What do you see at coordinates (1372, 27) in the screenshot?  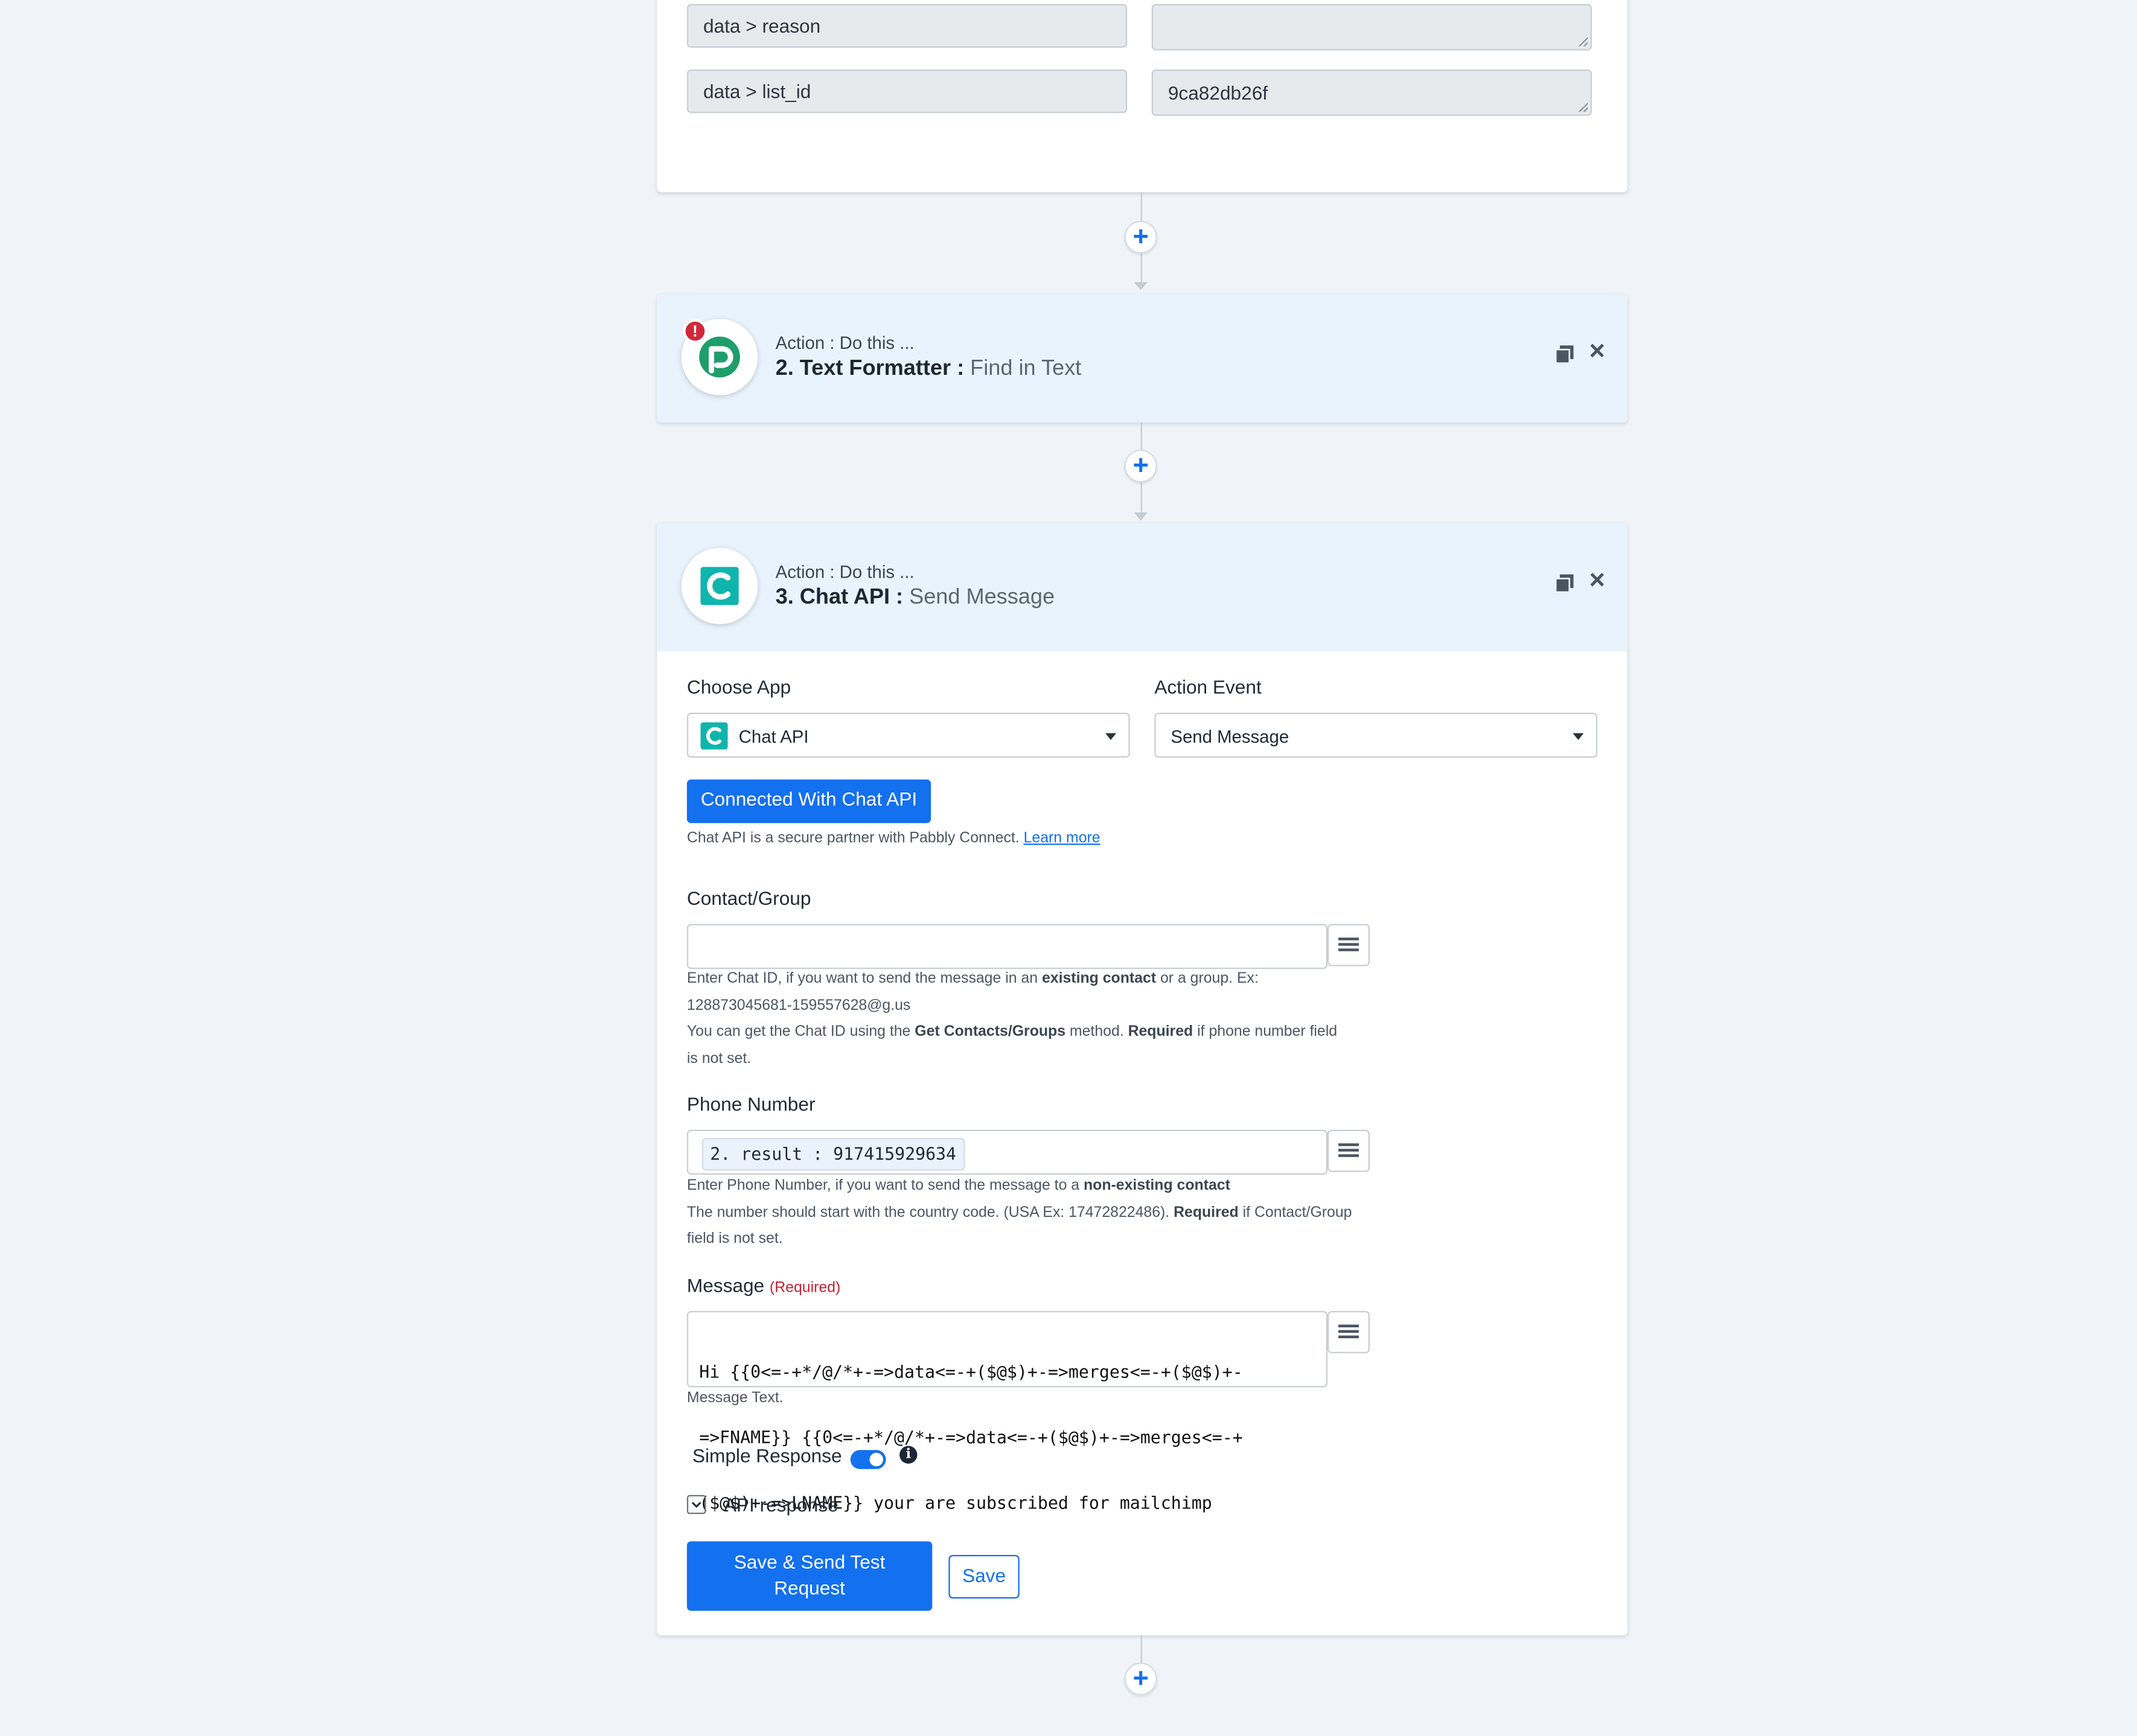 I see `mapping-value-field` at bounding box center [1372, 27].